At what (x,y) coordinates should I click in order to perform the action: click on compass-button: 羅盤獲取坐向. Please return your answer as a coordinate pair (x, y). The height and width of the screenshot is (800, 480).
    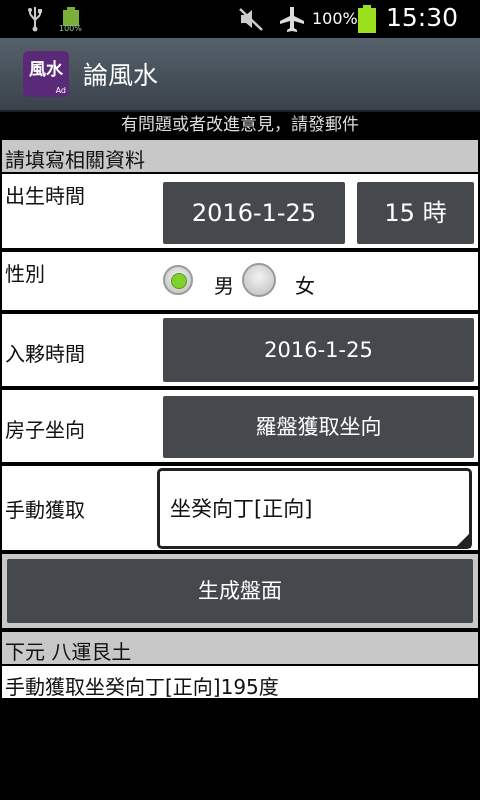
    Looking at the image, I should click on (318, 427).